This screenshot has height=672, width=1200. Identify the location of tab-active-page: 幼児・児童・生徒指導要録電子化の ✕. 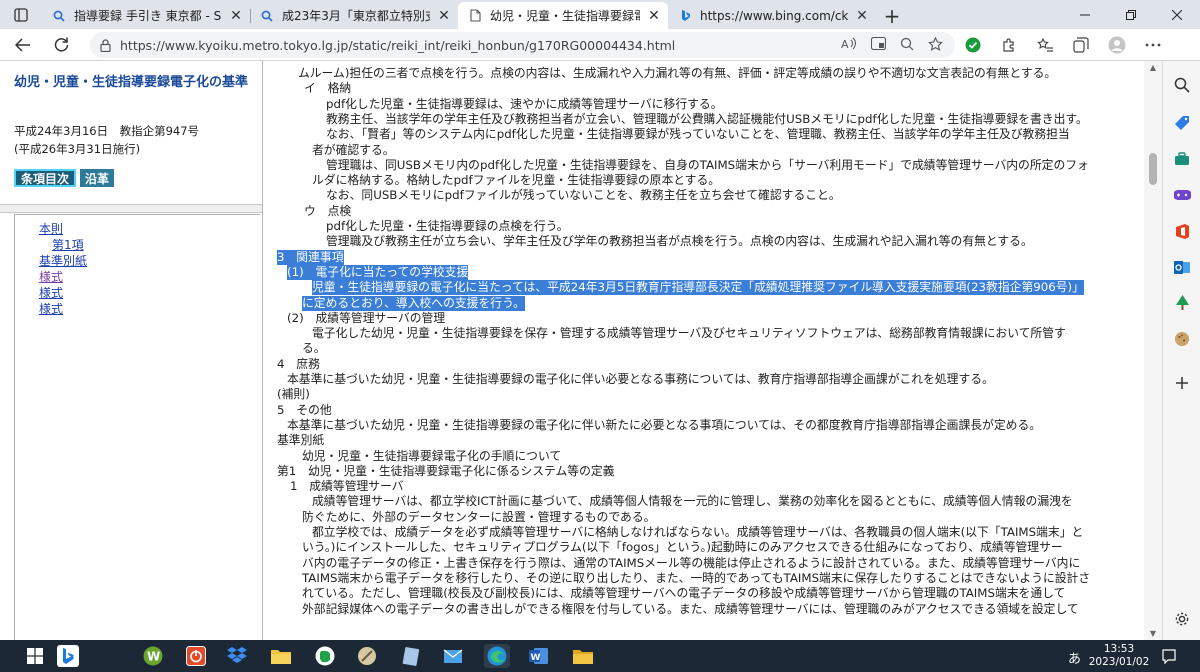
(563, 15).